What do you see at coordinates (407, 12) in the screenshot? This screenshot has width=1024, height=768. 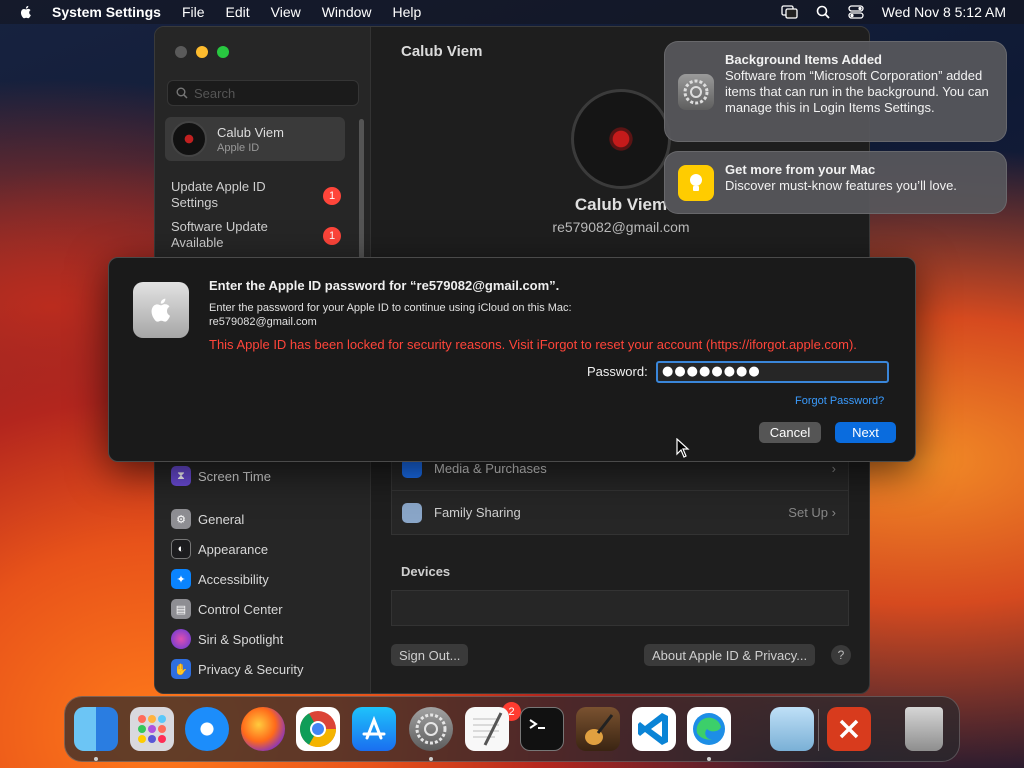 I see `menu-help: Help` at bounding box center [407, 12].